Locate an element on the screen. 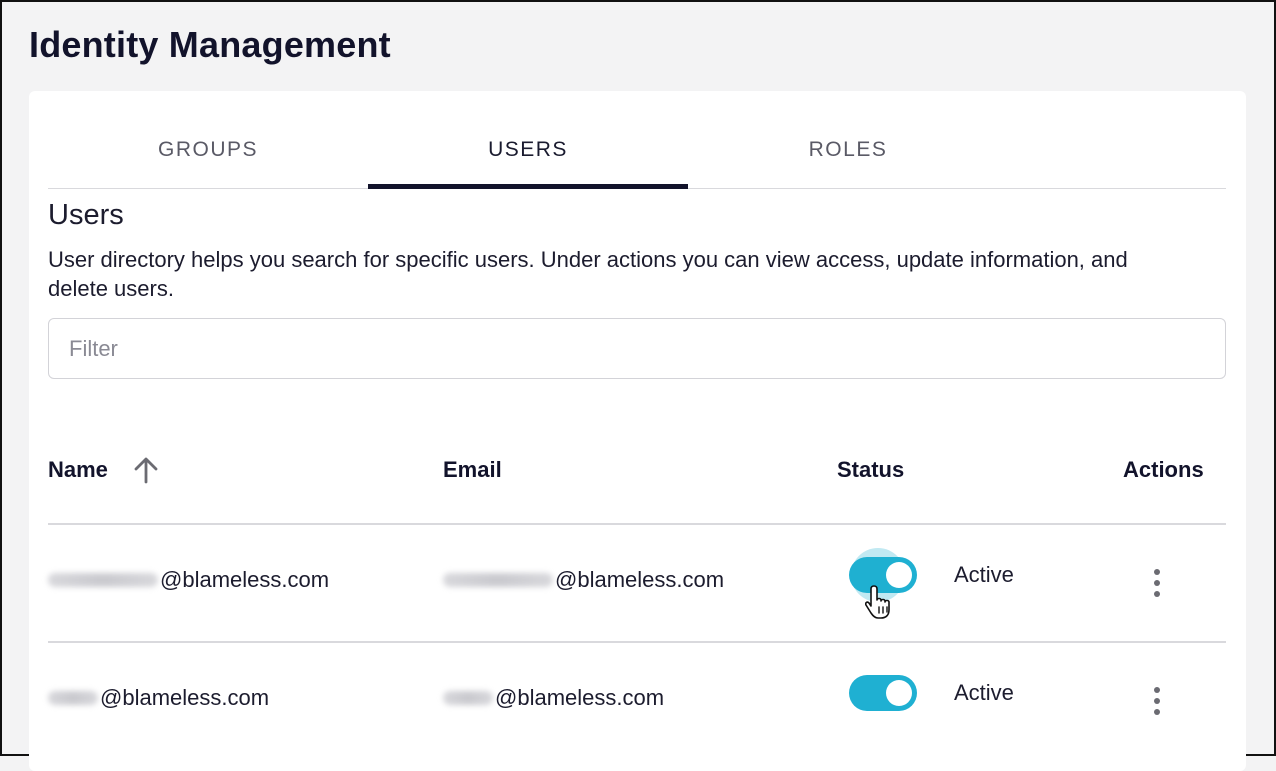 The width and height of the screenshot is (1276, 771). filter-input is located at coordinates (637, 348).